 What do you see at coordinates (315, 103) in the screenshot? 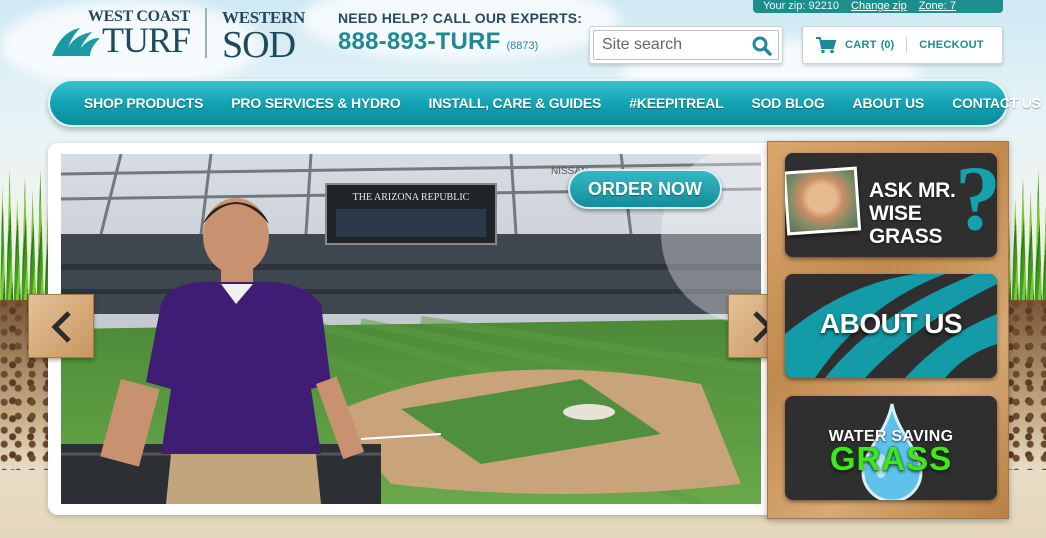
I see `nav-pro-services: PRO SERVICES & HYDRO` at bounding box center [315, 103].